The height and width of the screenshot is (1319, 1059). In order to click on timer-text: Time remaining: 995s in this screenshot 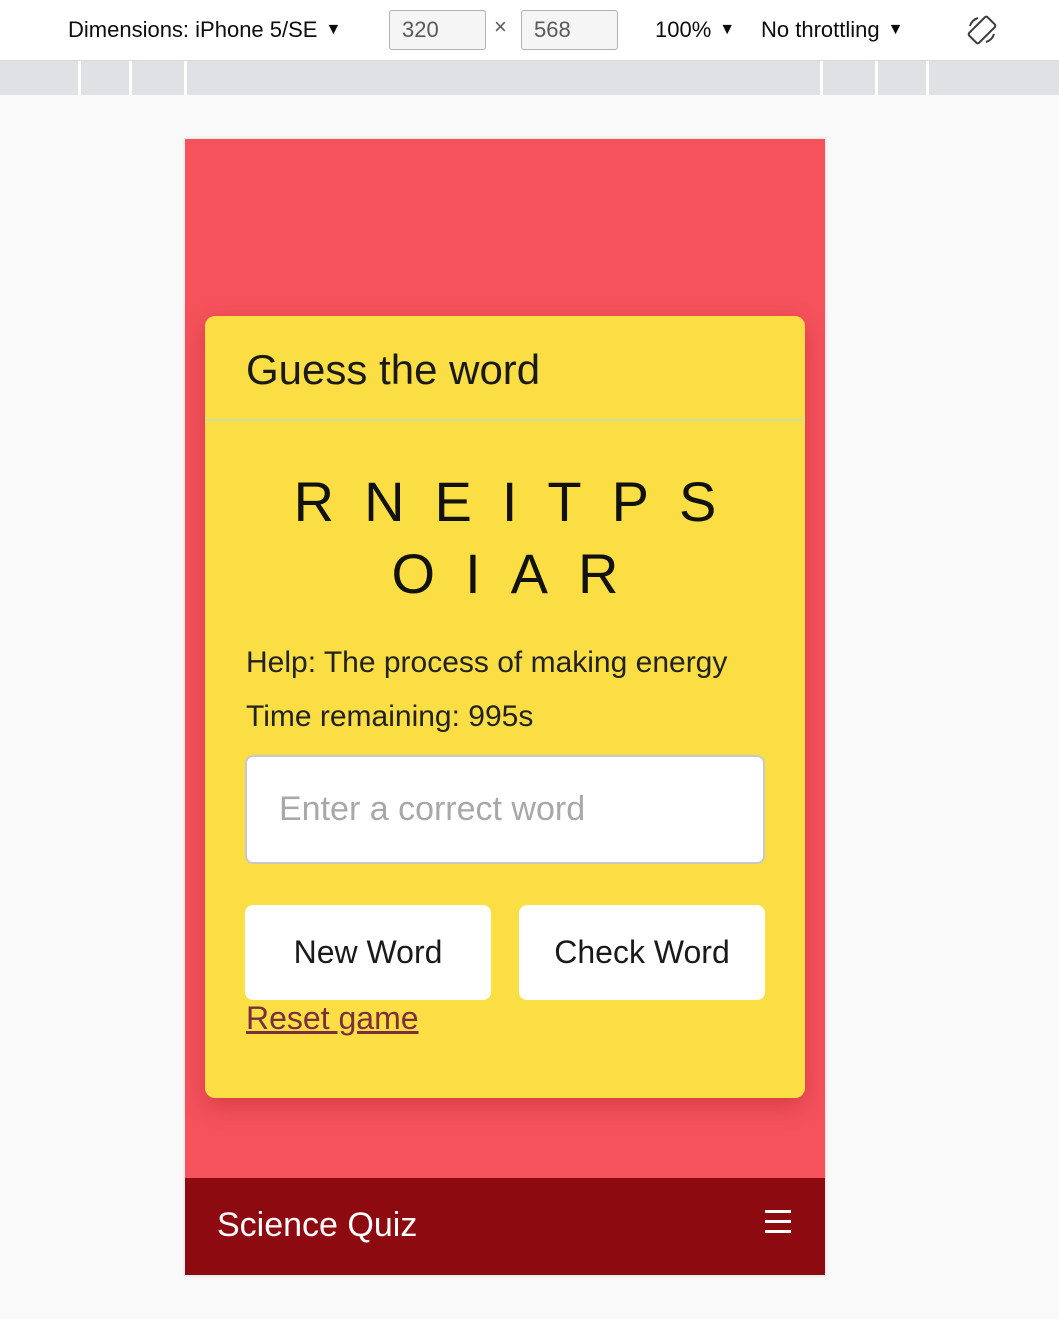, I will do `click(390, 716)`.